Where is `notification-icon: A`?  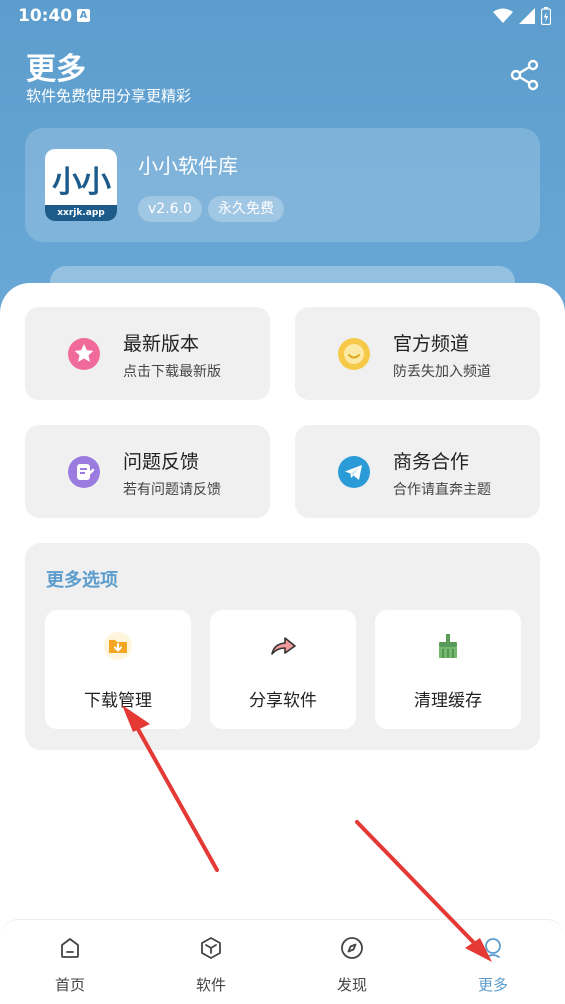
notification-icon: A is located at coordinates (83, 15).